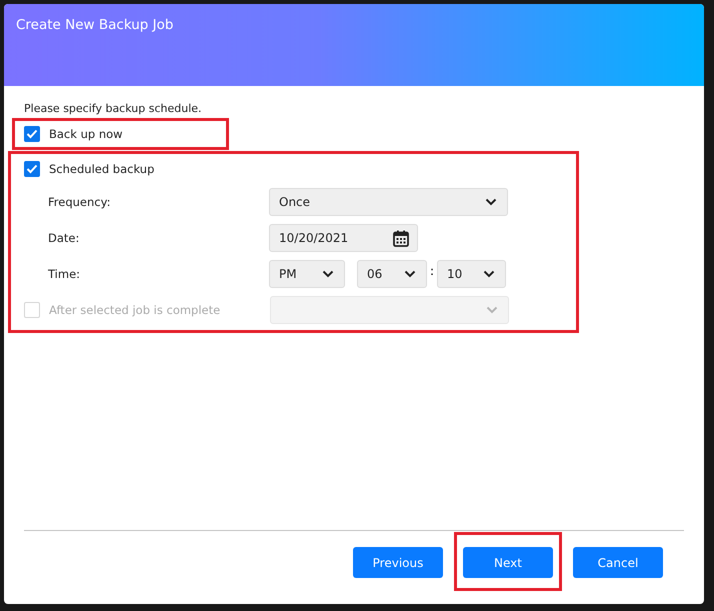  I want to click on checkbox-label: Scheduled backup, so click(101, 169).